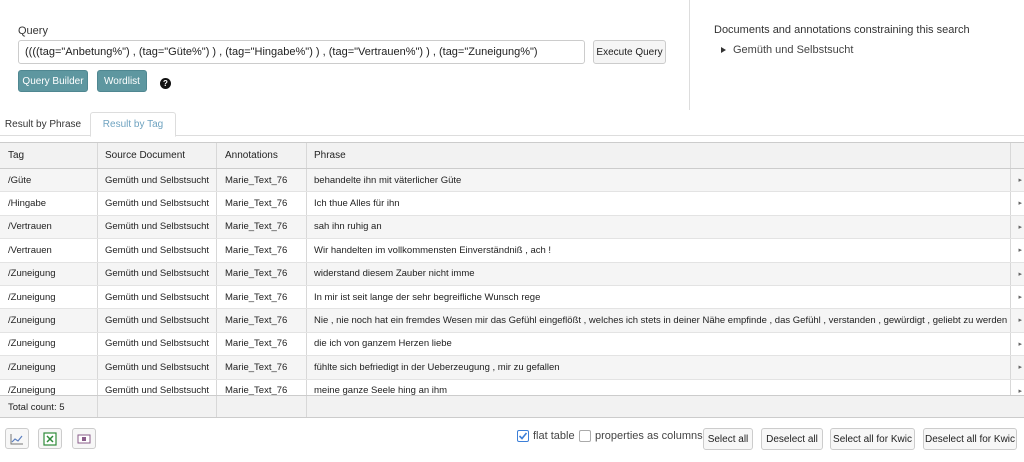 The image size is (1024, 462). I want to click on column-header-annotations: Annotations, so click(261, 155).